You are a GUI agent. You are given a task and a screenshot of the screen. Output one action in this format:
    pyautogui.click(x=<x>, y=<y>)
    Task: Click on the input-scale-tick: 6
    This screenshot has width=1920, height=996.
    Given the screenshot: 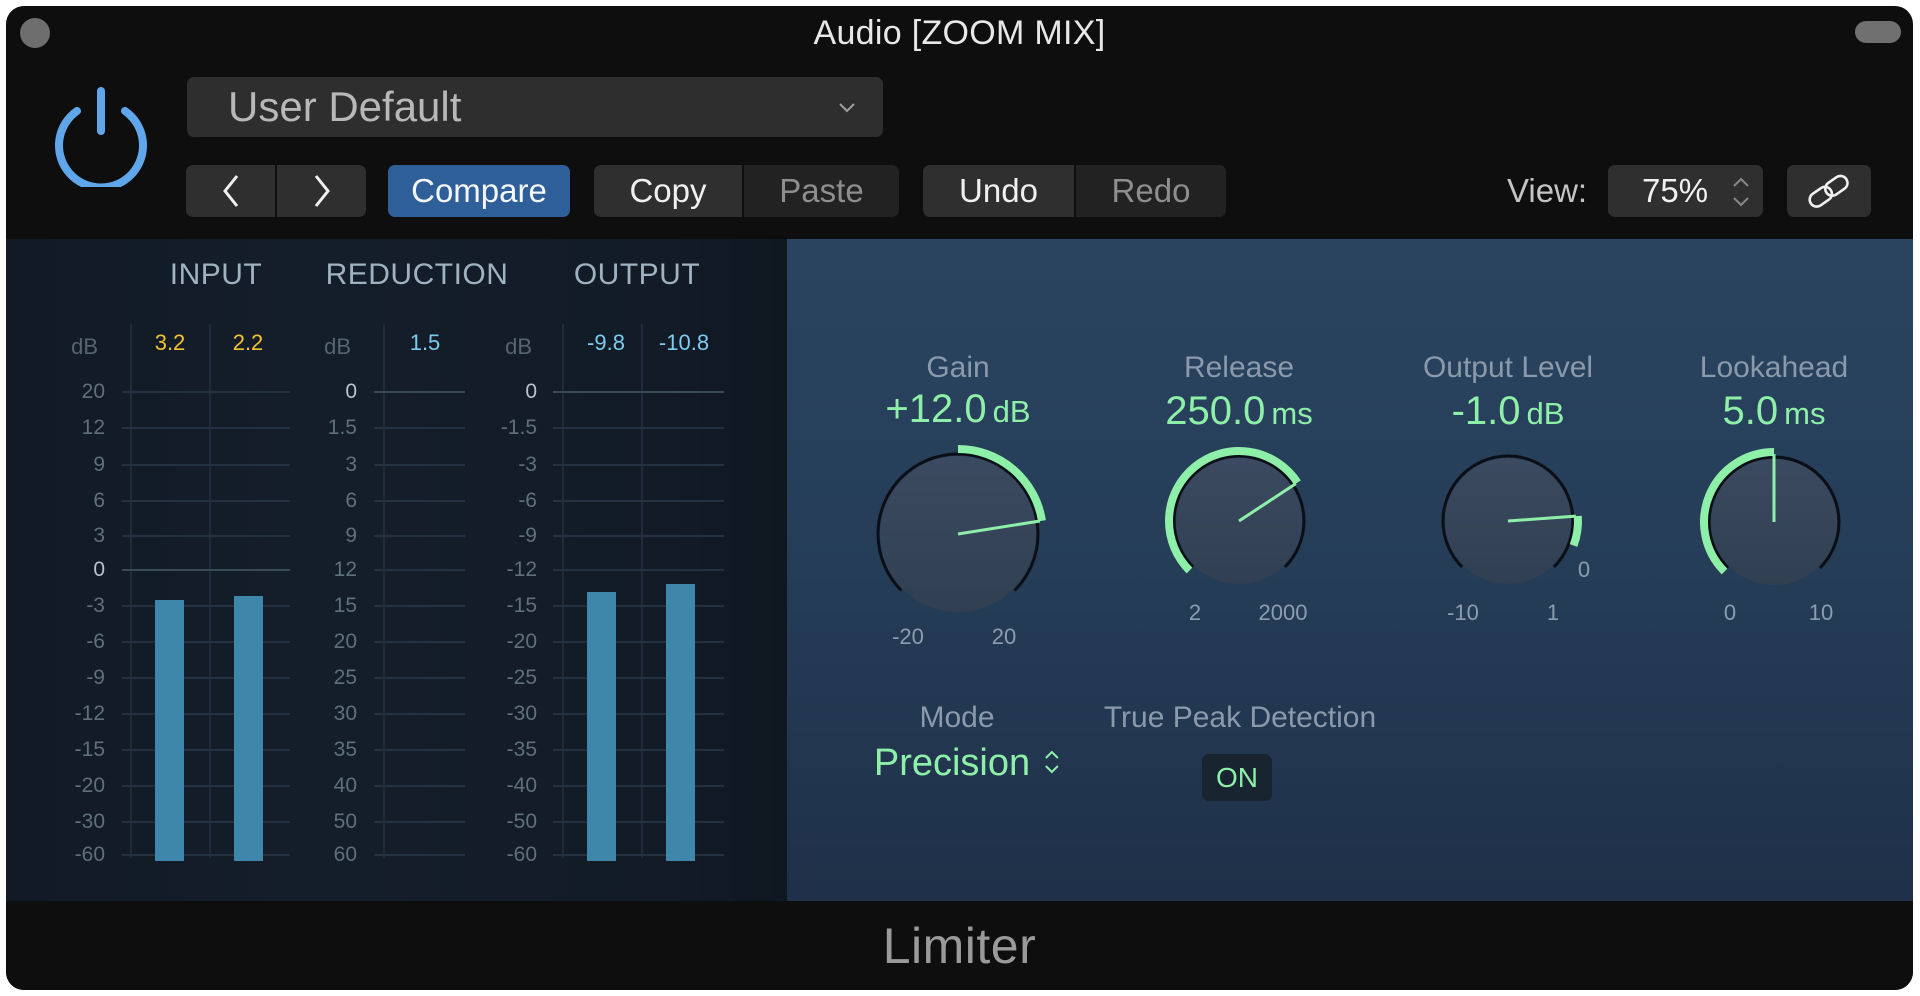 What is the action you would take?
    pyautogui.click(x=99, y=500)
    